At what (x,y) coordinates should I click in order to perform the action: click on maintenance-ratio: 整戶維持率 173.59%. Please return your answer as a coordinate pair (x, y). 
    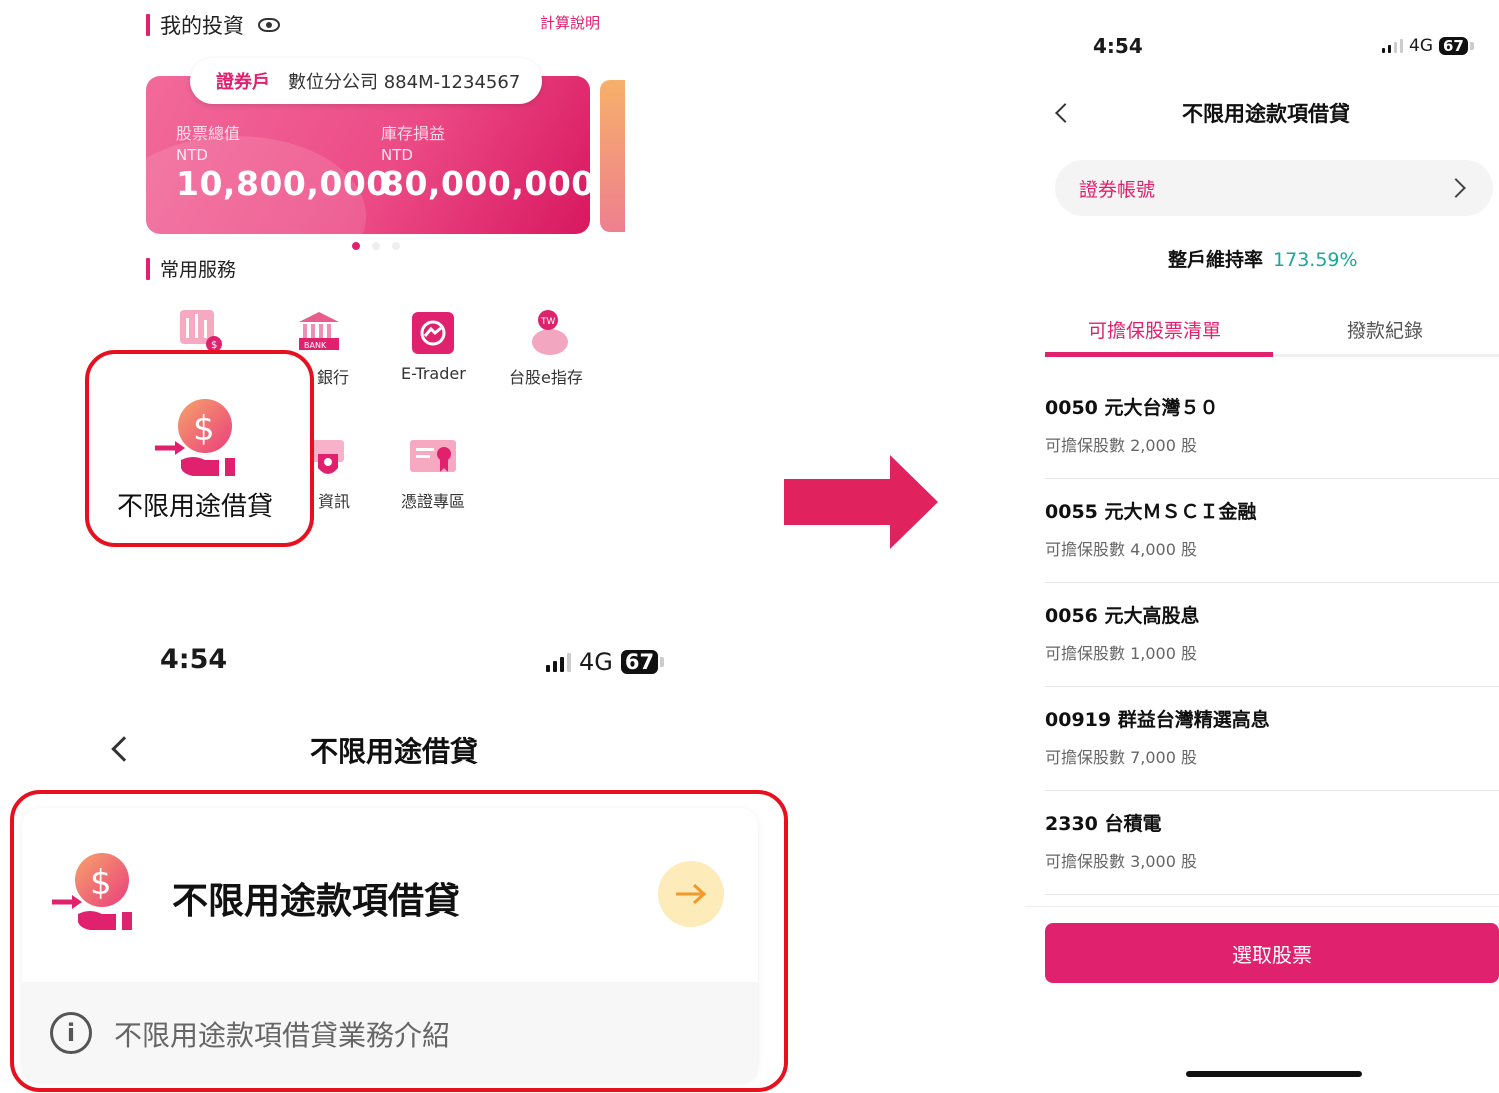
    Looking at the image, I should click on (1263, 258).